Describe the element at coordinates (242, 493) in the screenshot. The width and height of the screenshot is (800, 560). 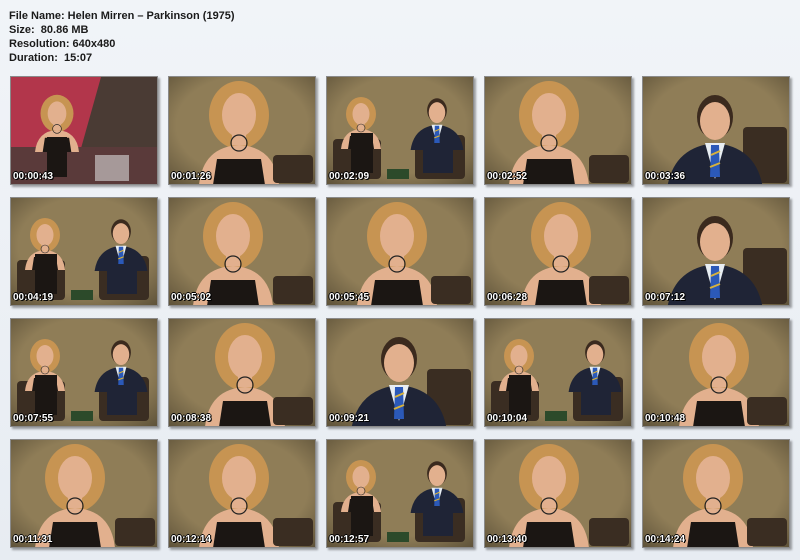
I see `video-thumbnail: 00:12:14` at that location.